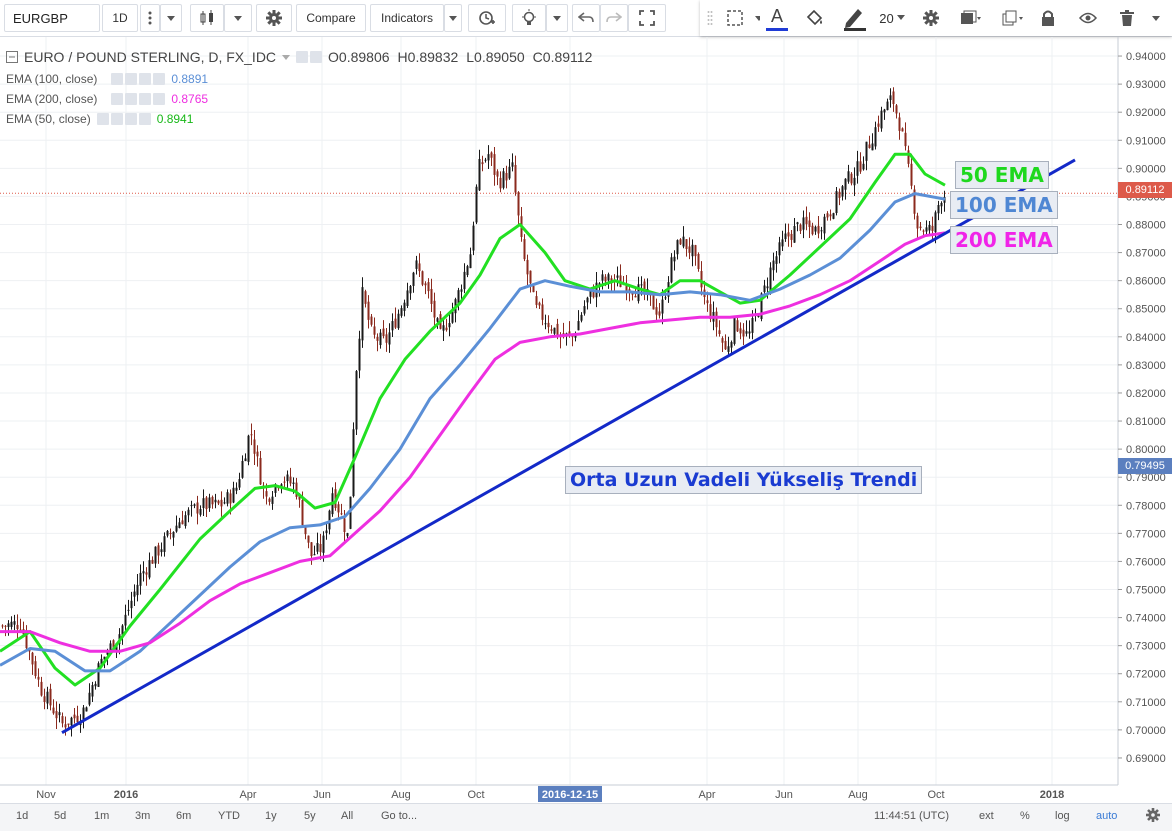 Image resolution: width=1172 pixels, height=831 pixels. What do you see at coordinates (12, 57) in the screenshot?
I see `collapse-icon` at bounding box center [12, 57].